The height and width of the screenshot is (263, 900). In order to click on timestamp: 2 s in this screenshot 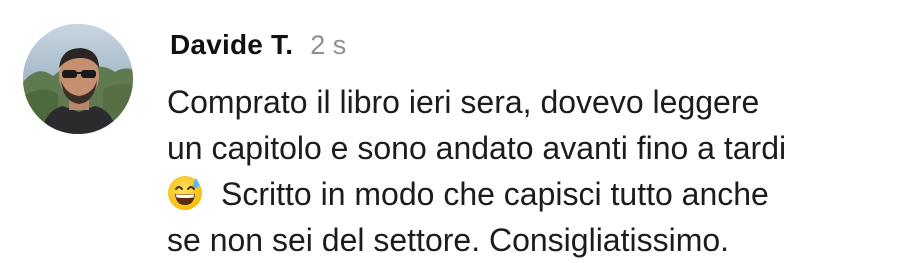, I will do `click(328, 45)`.